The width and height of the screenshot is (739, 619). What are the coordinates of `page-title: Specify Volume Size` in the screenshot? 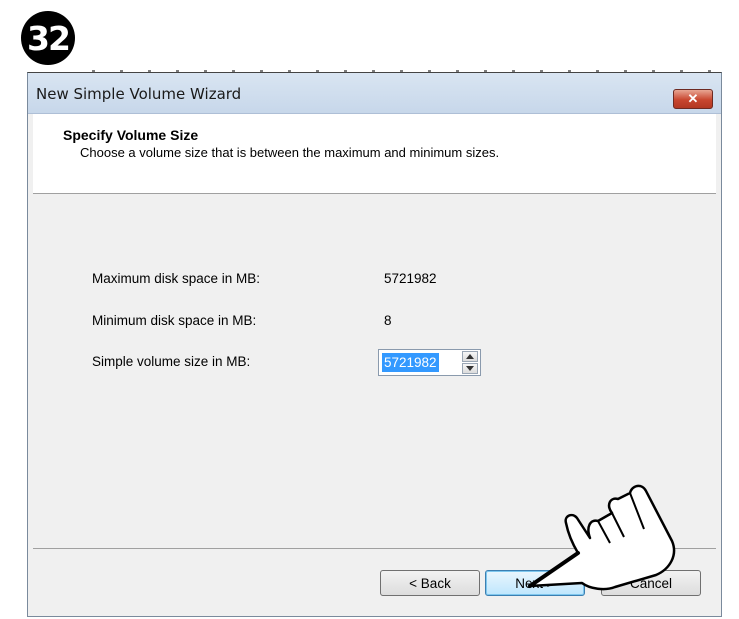 It's located at (131, 135).